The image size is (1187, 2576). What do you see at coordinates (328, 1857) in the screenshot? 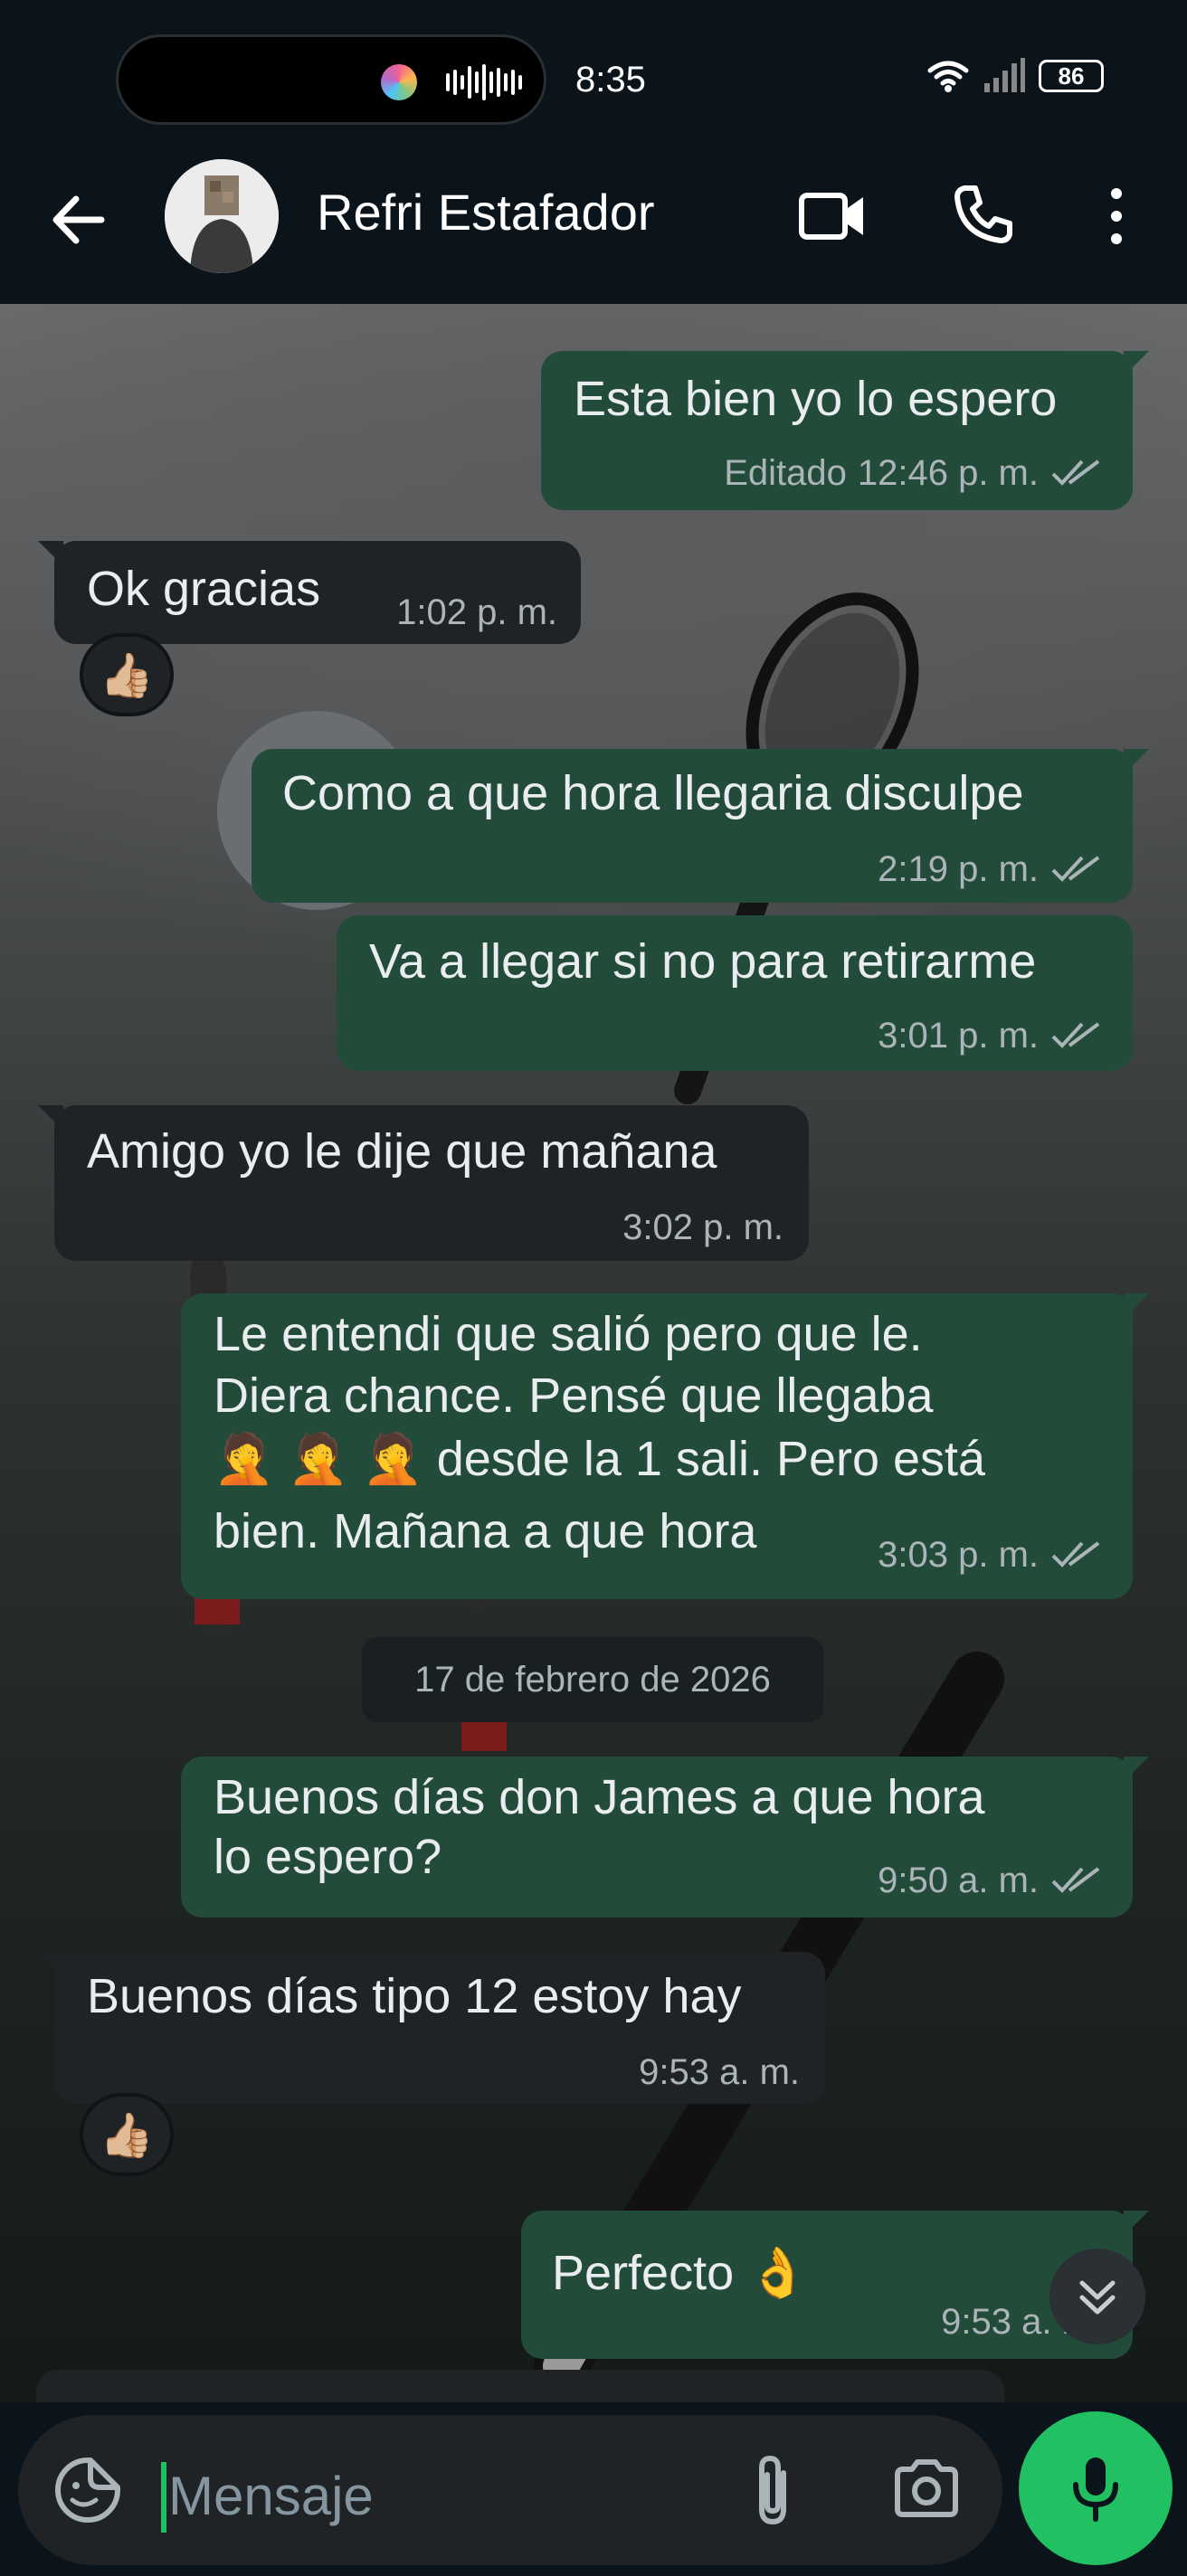
I see `message-line: lo espero?` at bounding box center [328, 1857].